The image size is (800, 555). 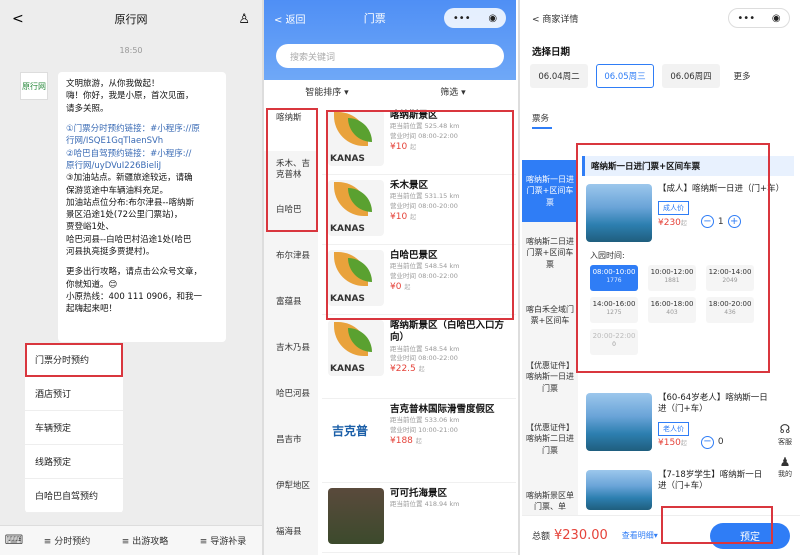 What do you see at coordinates (401, 440) in the screenshot?
I see `scenic-price: ¥188` at bounding box center [401, 440].